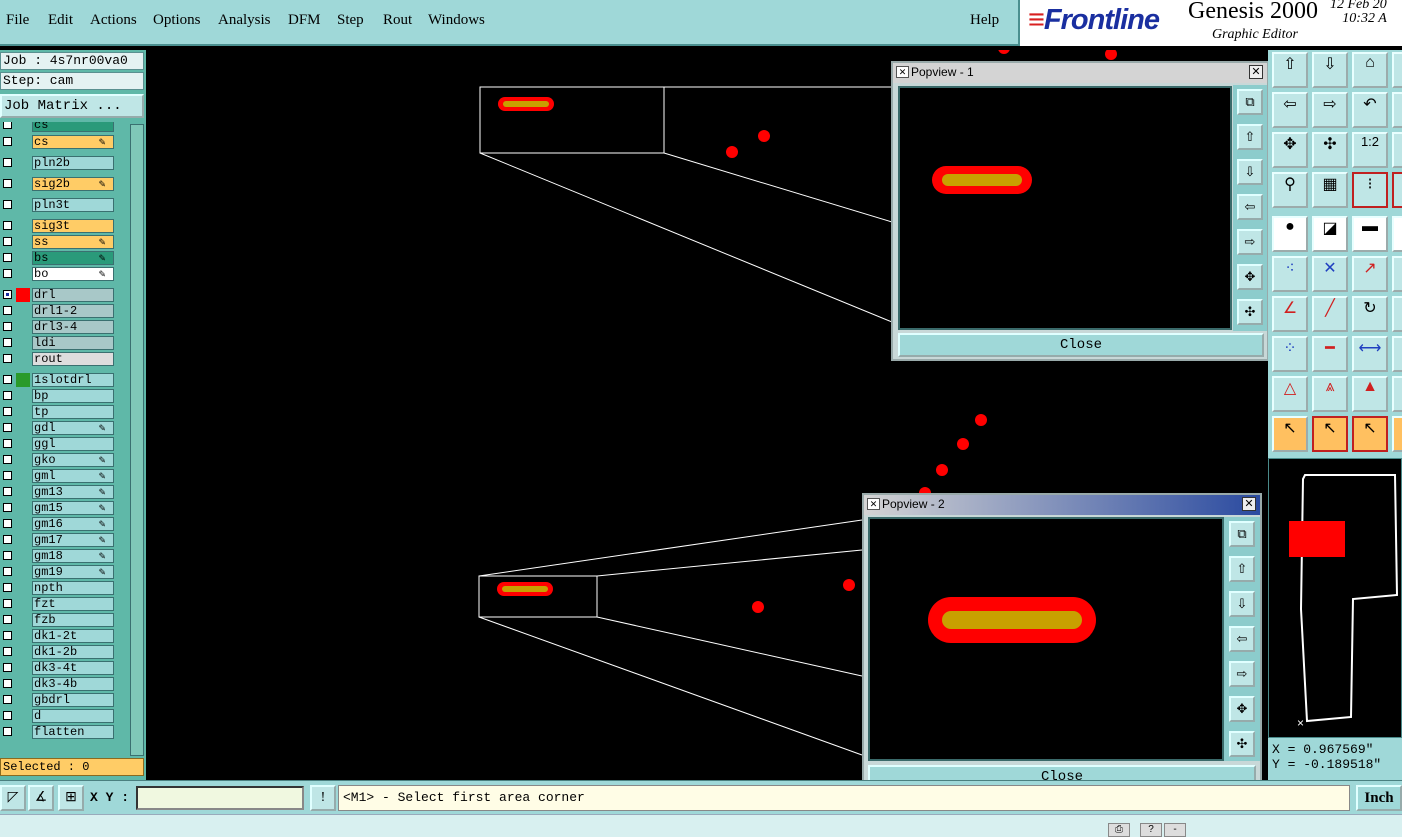 The height and width of the screenshot is (837, 1402). What do you see at coordinates (1151, 830) in the screenshot?
I see `help-icon: ?` at bounding box center [1151, 830].